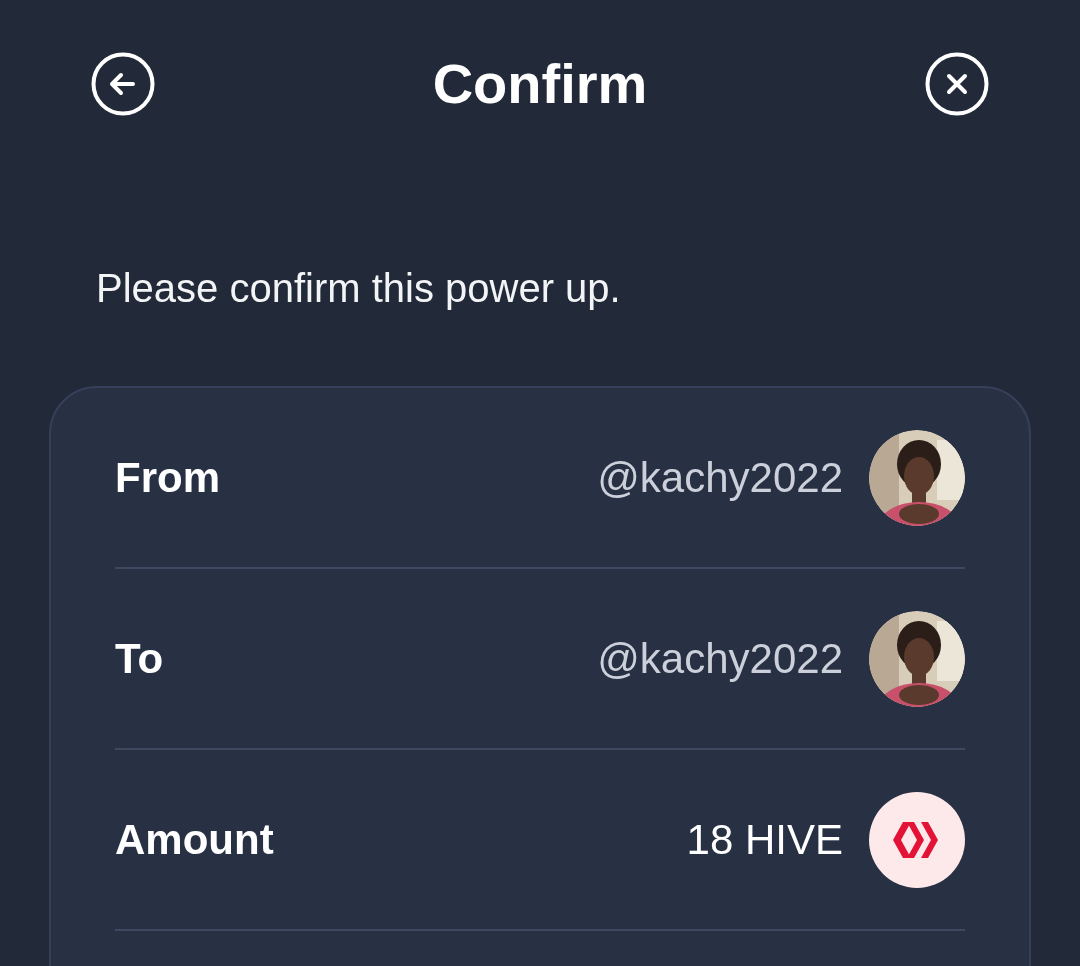 The width and height of the screenshot is (1080, 966). What do you see at coordinates (764, 839) in the screenshot?
I see `field-value: 18 HIVE` at bounding box center [764, 839].